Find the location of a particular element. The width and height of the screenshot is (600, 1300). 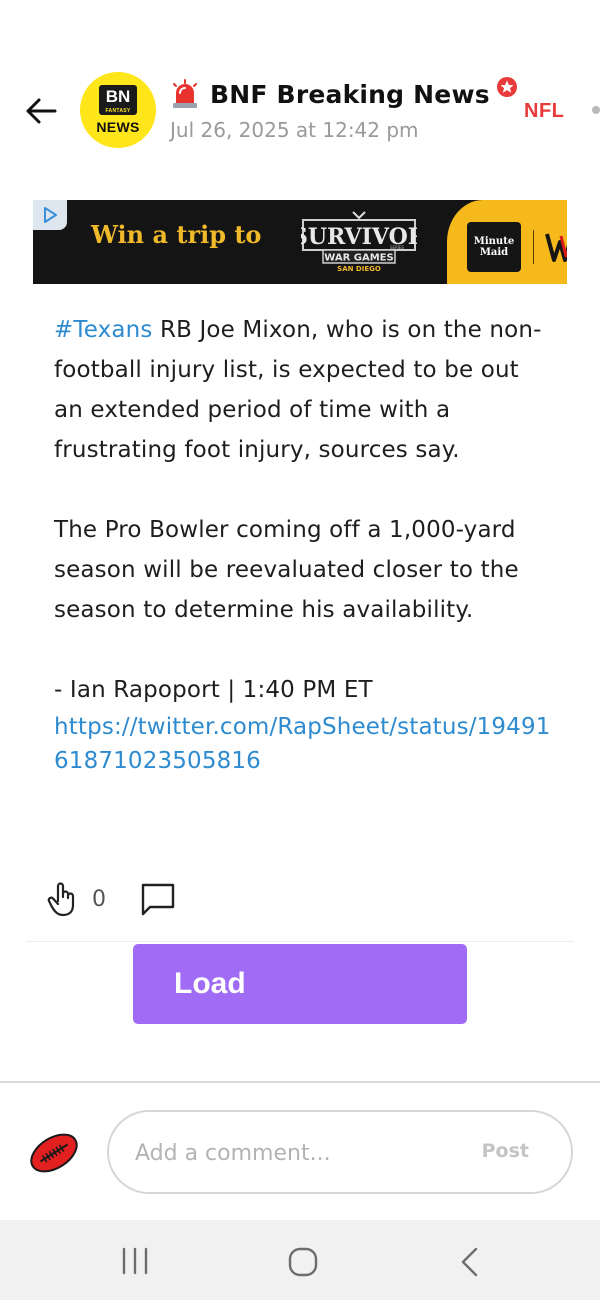

avatar-logo-box: BN FANTASY is located at coordinates (118, 100).